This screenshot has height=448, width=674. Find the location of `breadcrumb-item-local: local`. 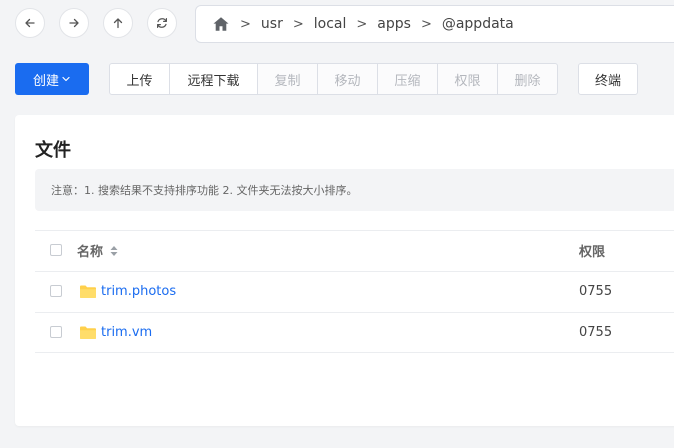

breadcrumb-item-local: local is located at coordinates (330, 24).